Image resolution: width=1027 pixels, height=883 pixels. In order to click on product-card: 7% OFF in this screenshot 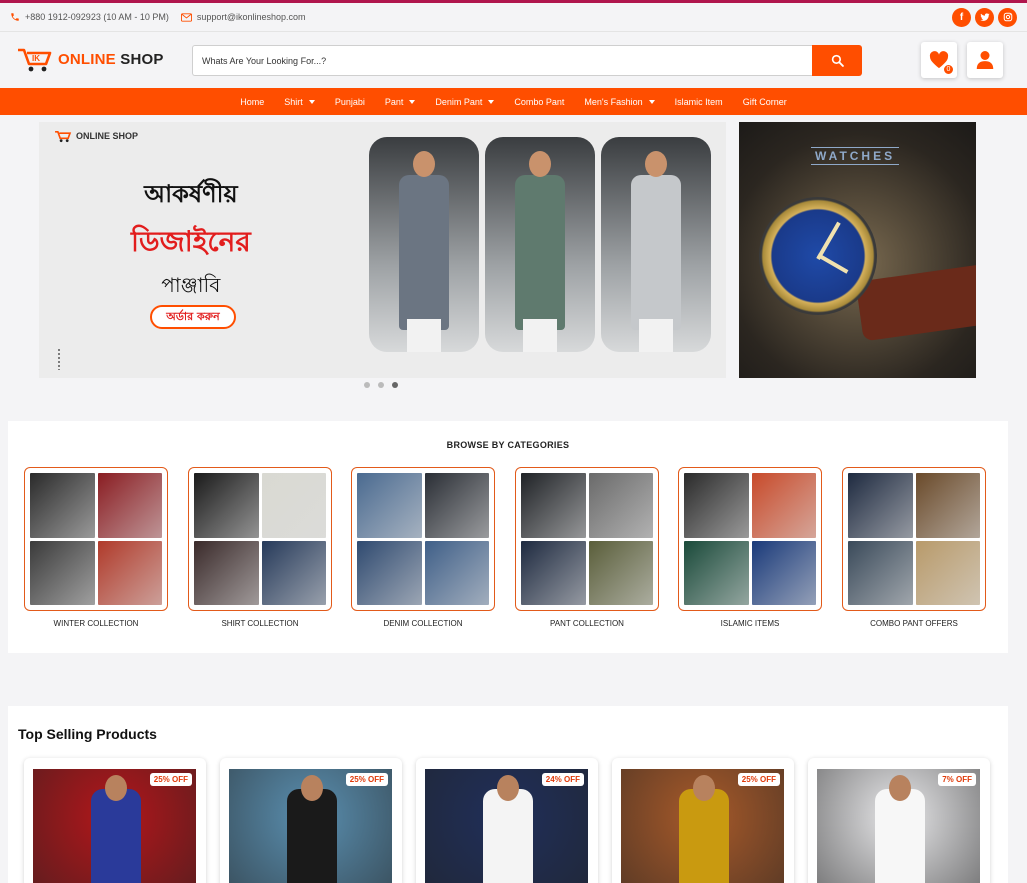, I will do `click(899, 820)`.